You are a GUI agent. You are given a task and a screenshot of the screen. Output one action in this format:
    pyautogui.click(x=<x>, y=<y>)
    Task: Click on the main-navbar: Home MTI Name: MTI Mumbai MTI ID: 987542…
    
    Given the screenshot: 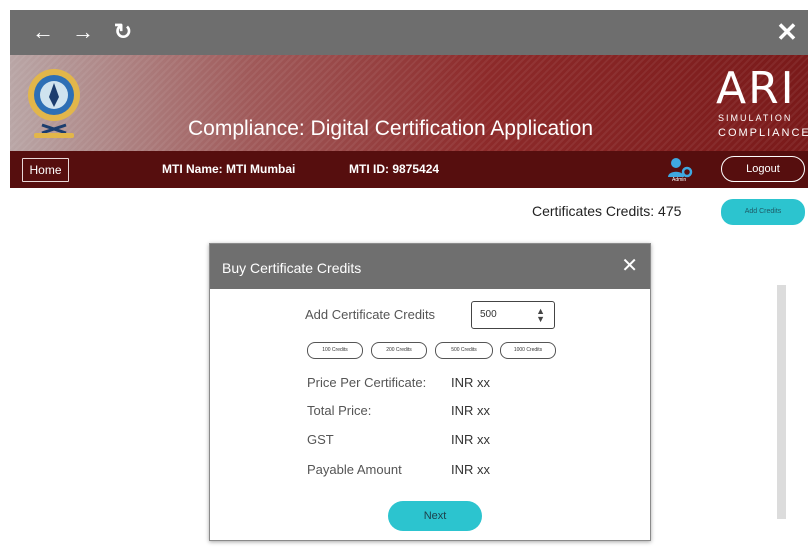 What is the action you would take?
    pyautogui.click(x=409, y=169)
    